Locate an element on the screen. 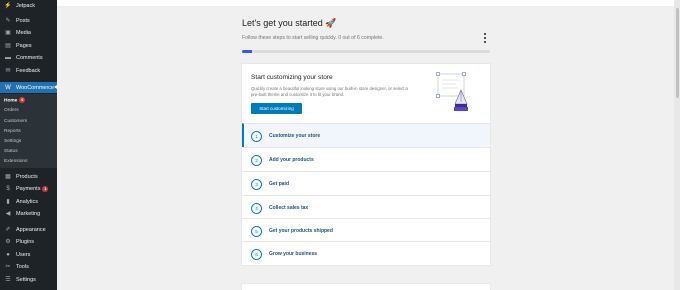 This screenshot has height=290, width=680. task-item-shipping: 5 Get your products shipped is located at coordinates (366, 230).